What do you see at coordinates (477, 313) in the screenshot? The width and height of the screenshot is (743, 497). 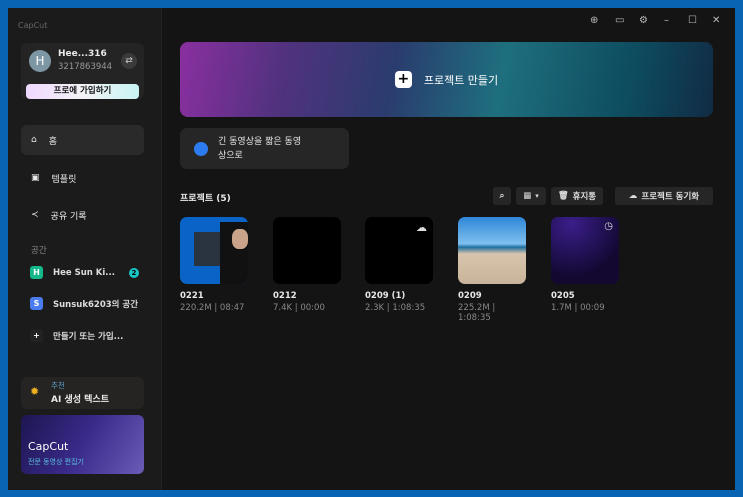 I see `project-meta: 225.2M | 1:08:35` at bounding box center [477, 313].